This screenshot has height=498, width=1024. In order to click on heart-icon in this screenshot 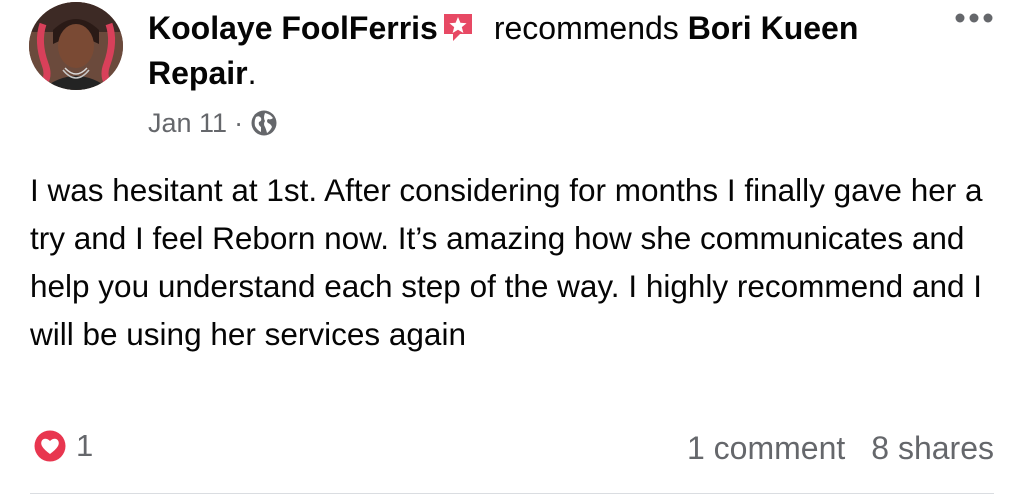, I will do `click(50, 446)`.